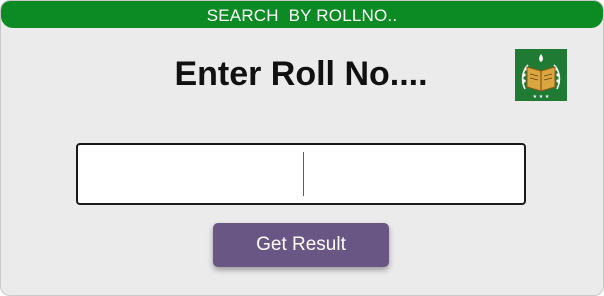  I want to click on get-result-button: Get Result, so click(301, 245).